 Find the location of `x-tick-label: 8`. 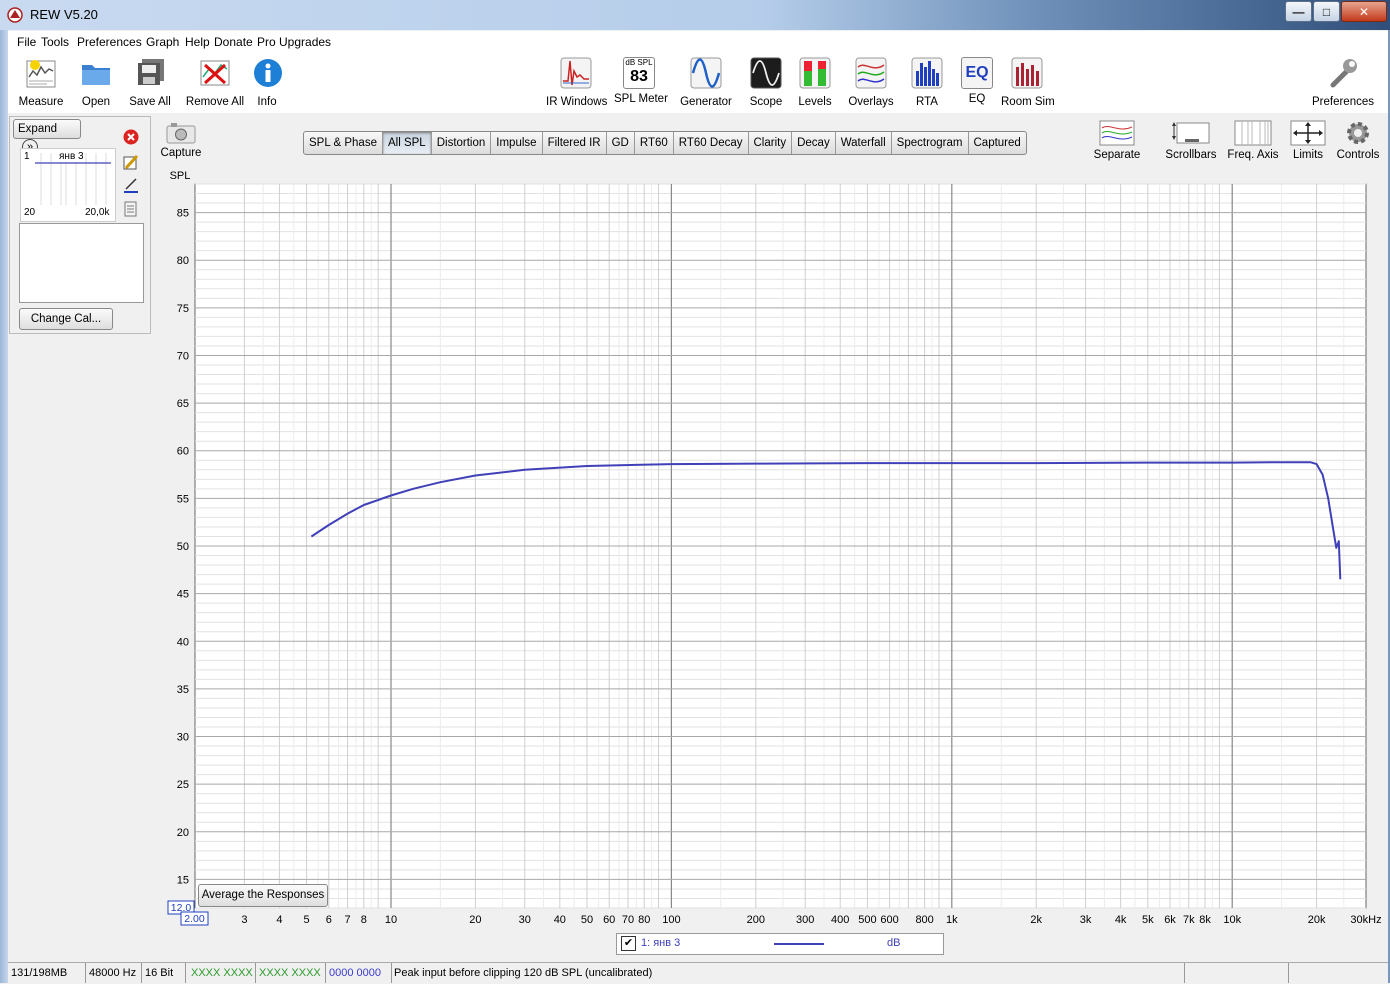

x-tick-label: 8 is located at coordinates (364, 920).